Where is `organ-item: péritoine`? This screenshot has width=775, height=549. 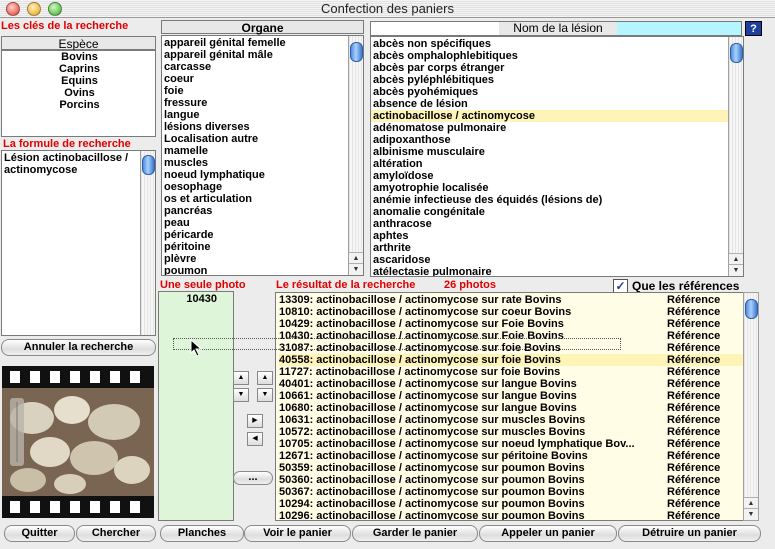 organ-item: péritoine is located at coordinates (255, 247).